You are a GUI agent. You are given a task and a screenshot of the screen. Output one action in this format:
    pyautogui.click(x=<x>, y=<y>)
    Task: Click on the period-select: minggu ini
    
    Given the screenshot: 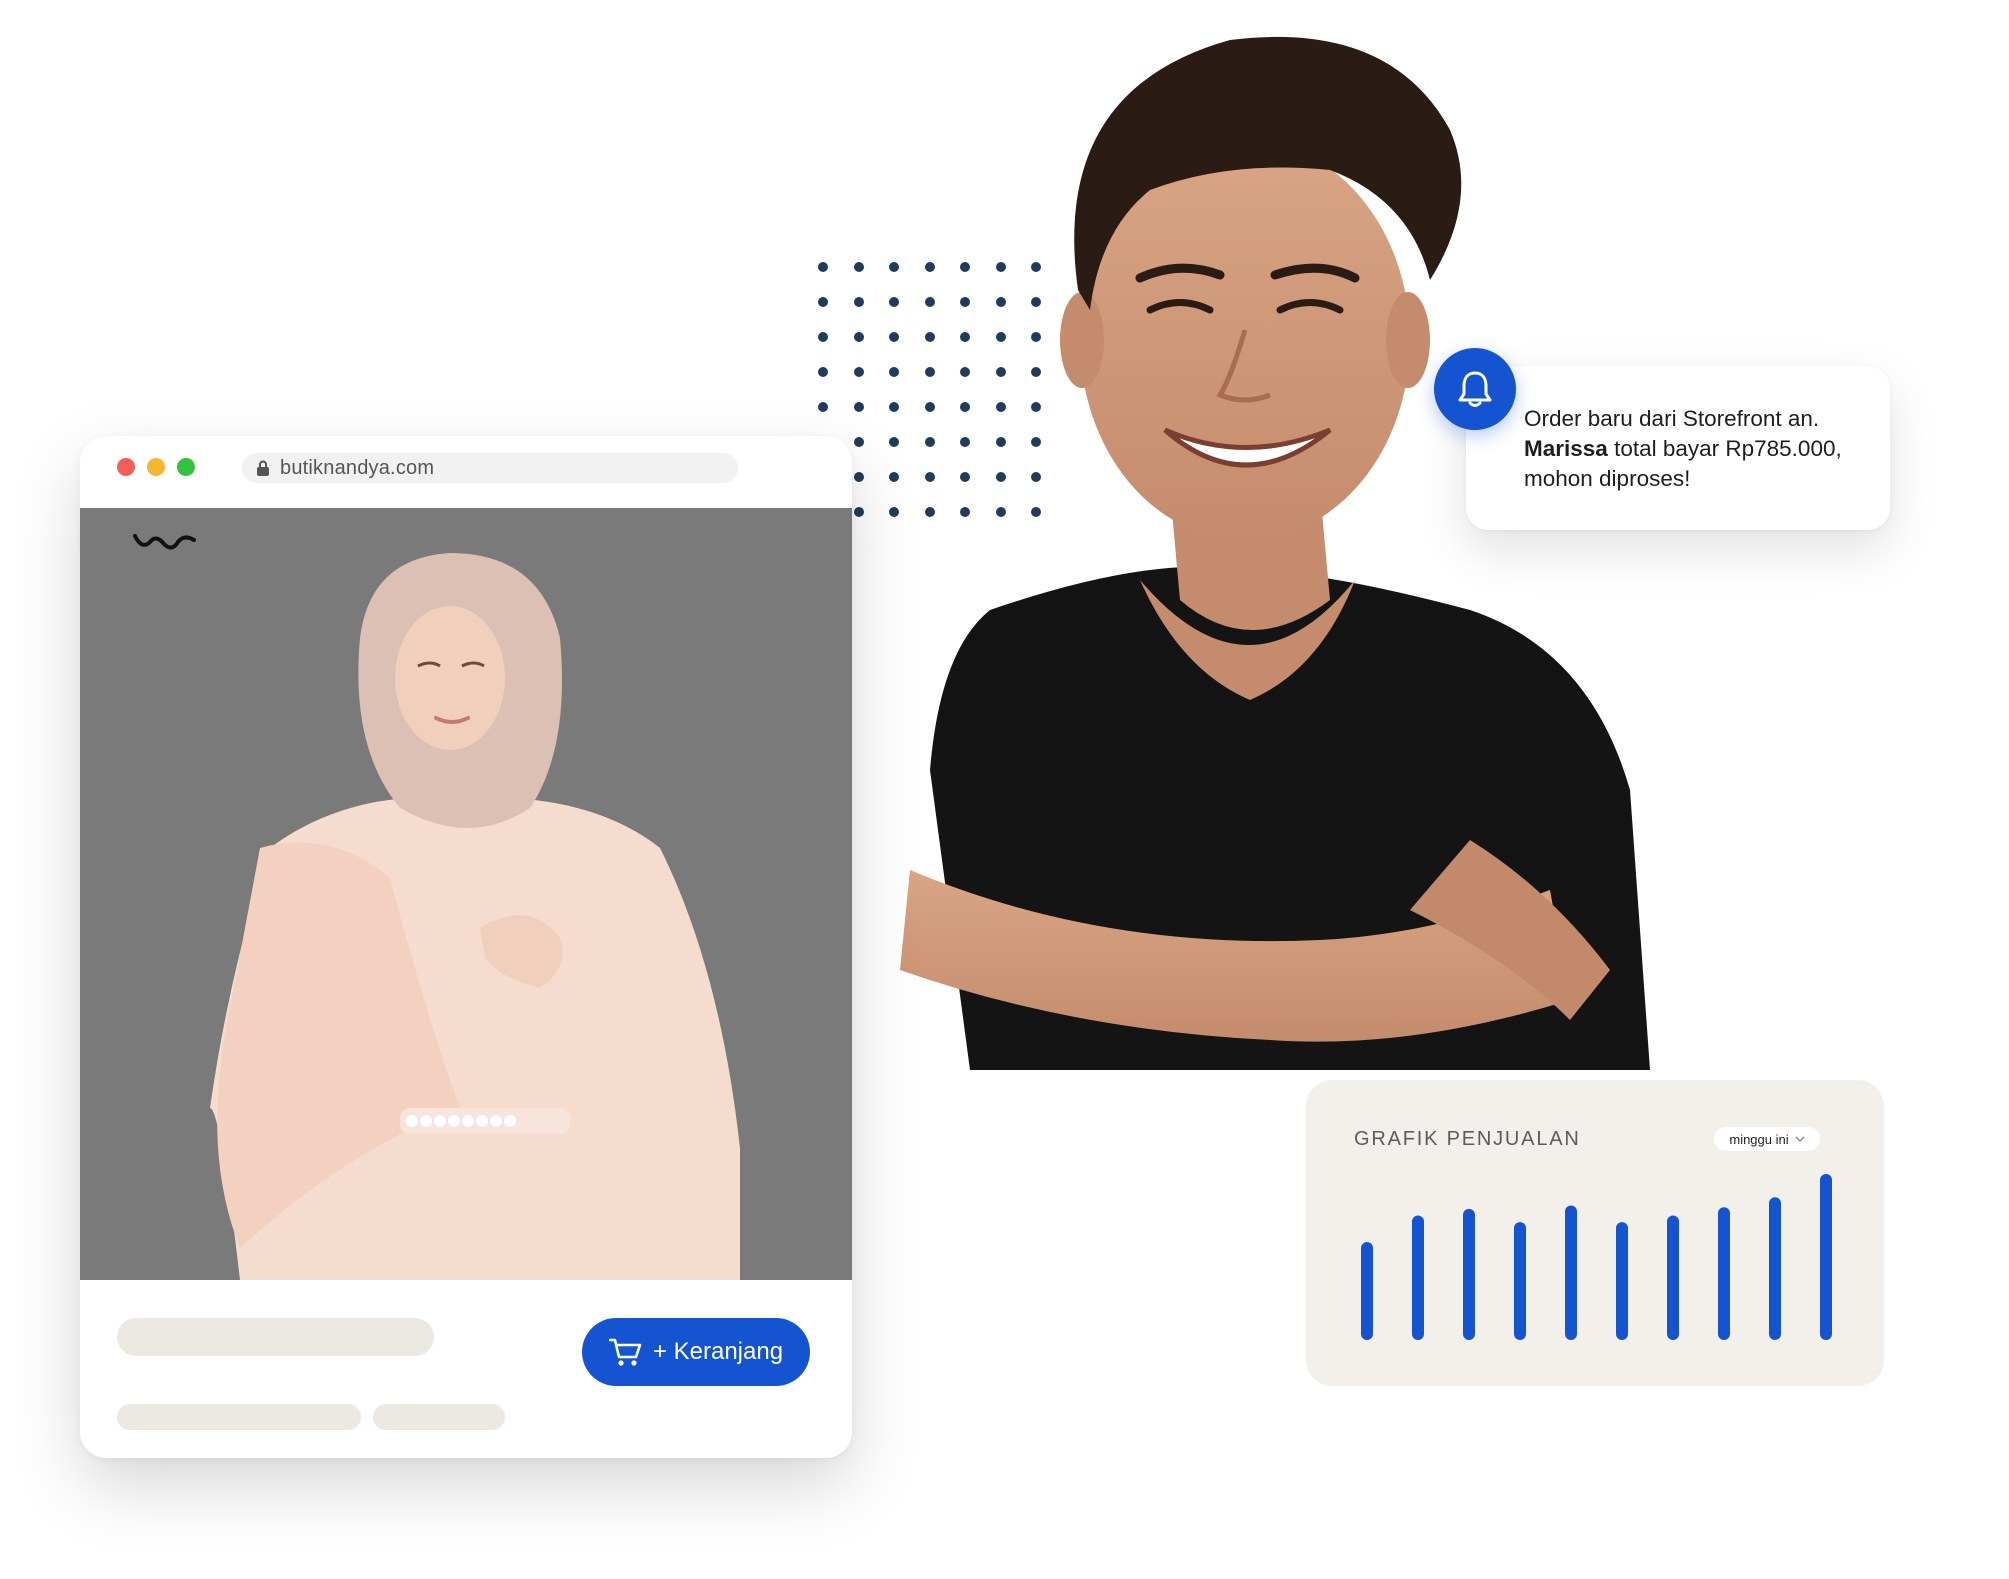 What is the action you would take?
    pyautogui.click(x=1767, y=1139)
    